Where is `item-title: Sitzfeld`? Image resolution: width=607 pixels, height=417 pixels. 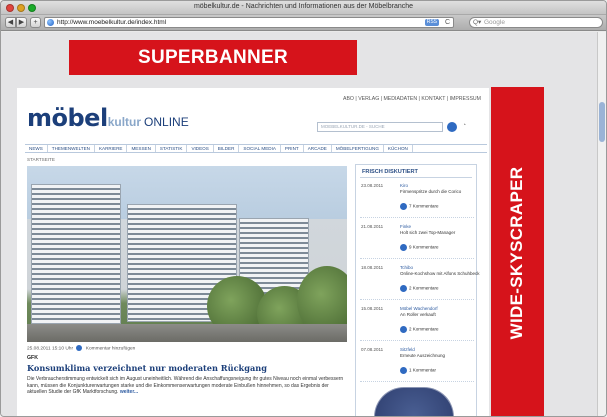
item-title: Sitzfeld is located at coordinates (407, 349).